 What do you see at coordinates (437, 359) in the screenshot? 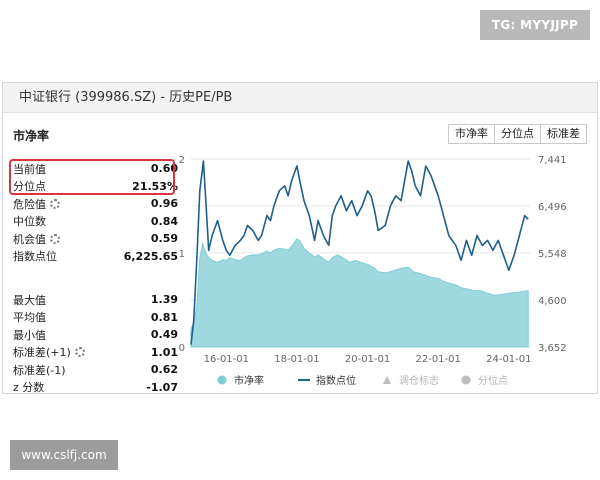
I see `x-tick-label: 22-01-01` at bounding box center [437, 359].